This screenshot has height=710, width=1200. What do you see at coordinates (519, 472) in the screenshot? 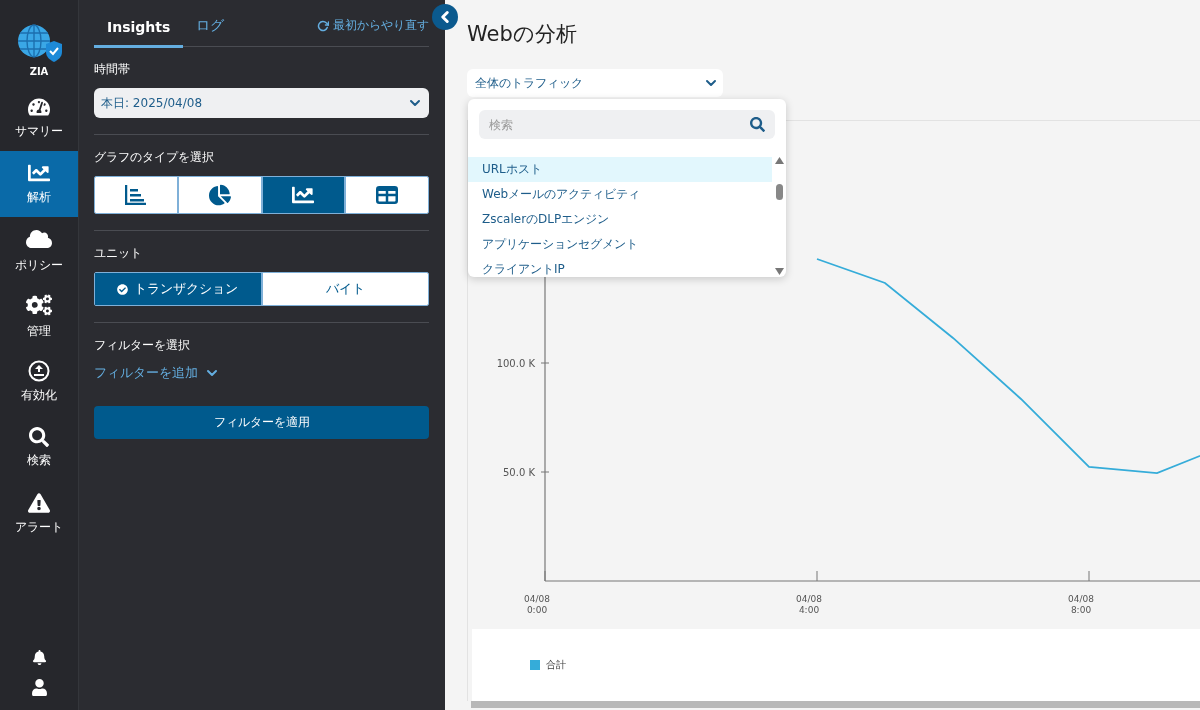
I see `y-tick-label: 50.0 K` at bounding box center [519, 472].